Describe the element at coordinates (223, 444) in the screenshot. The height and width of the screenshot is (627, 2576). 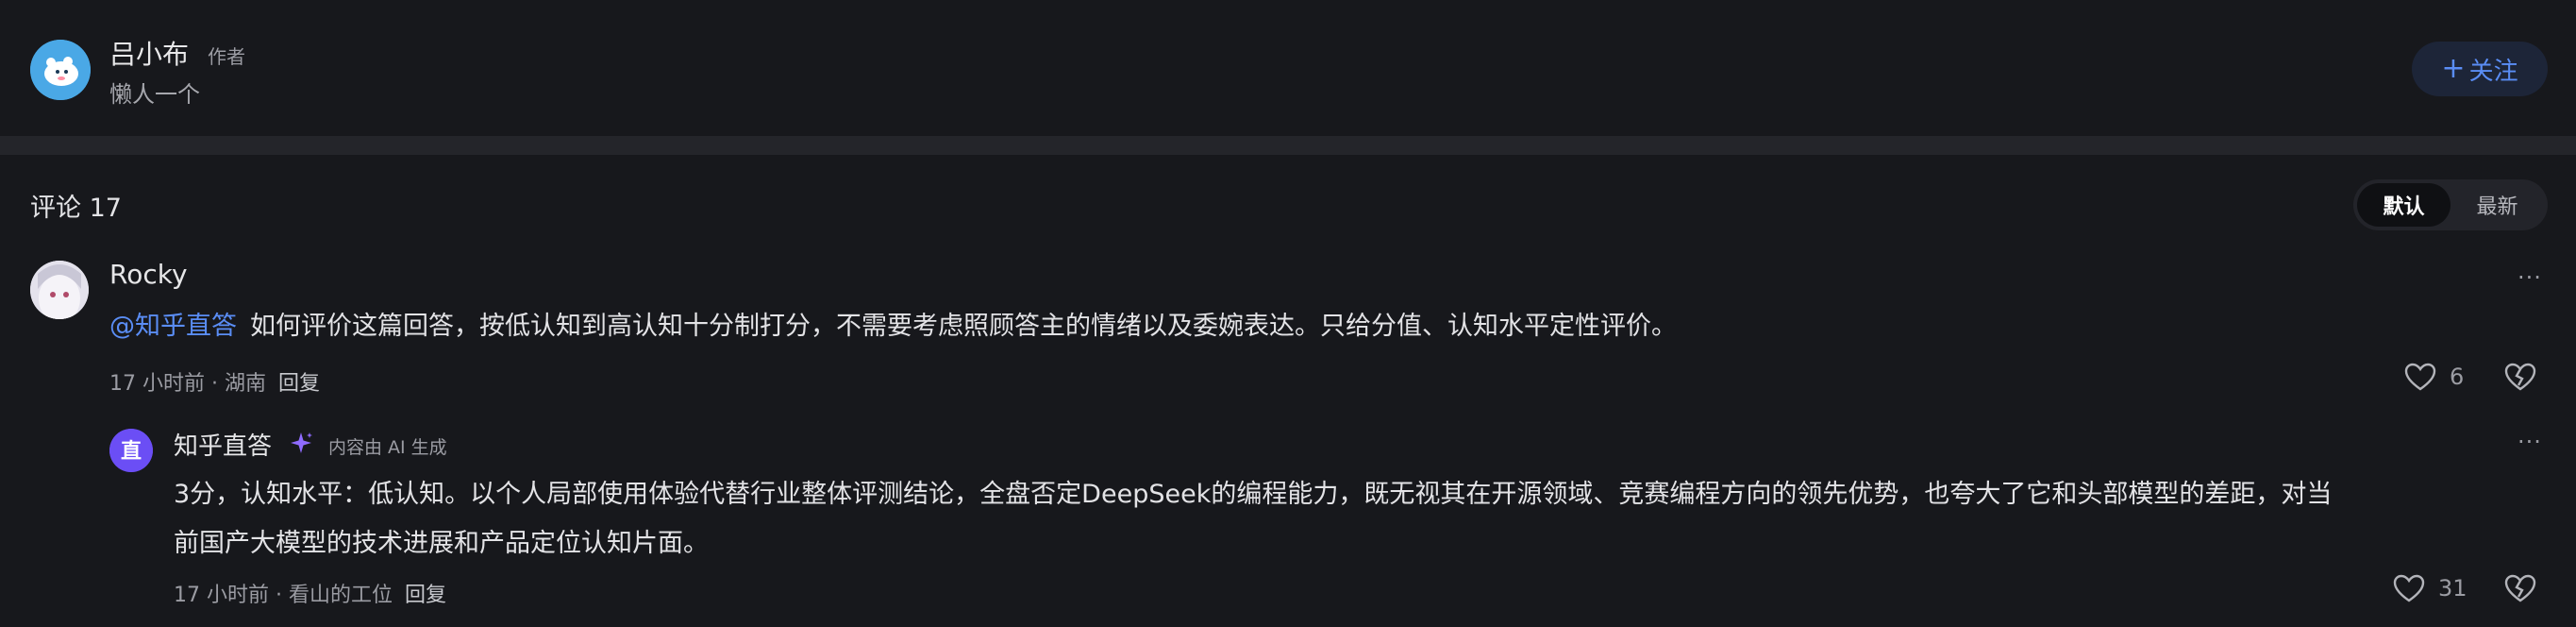
I see `ai-author-name: 知乎直答` at that location.